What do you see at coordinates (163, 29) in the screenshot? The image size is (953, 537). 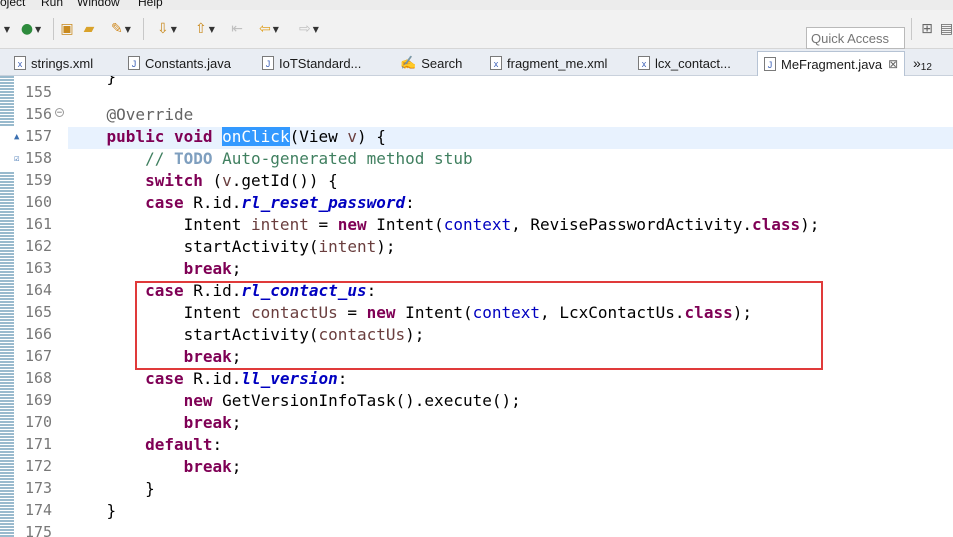 I see `annotation-down-icon: ⇩` at bounding box center [163, 29].